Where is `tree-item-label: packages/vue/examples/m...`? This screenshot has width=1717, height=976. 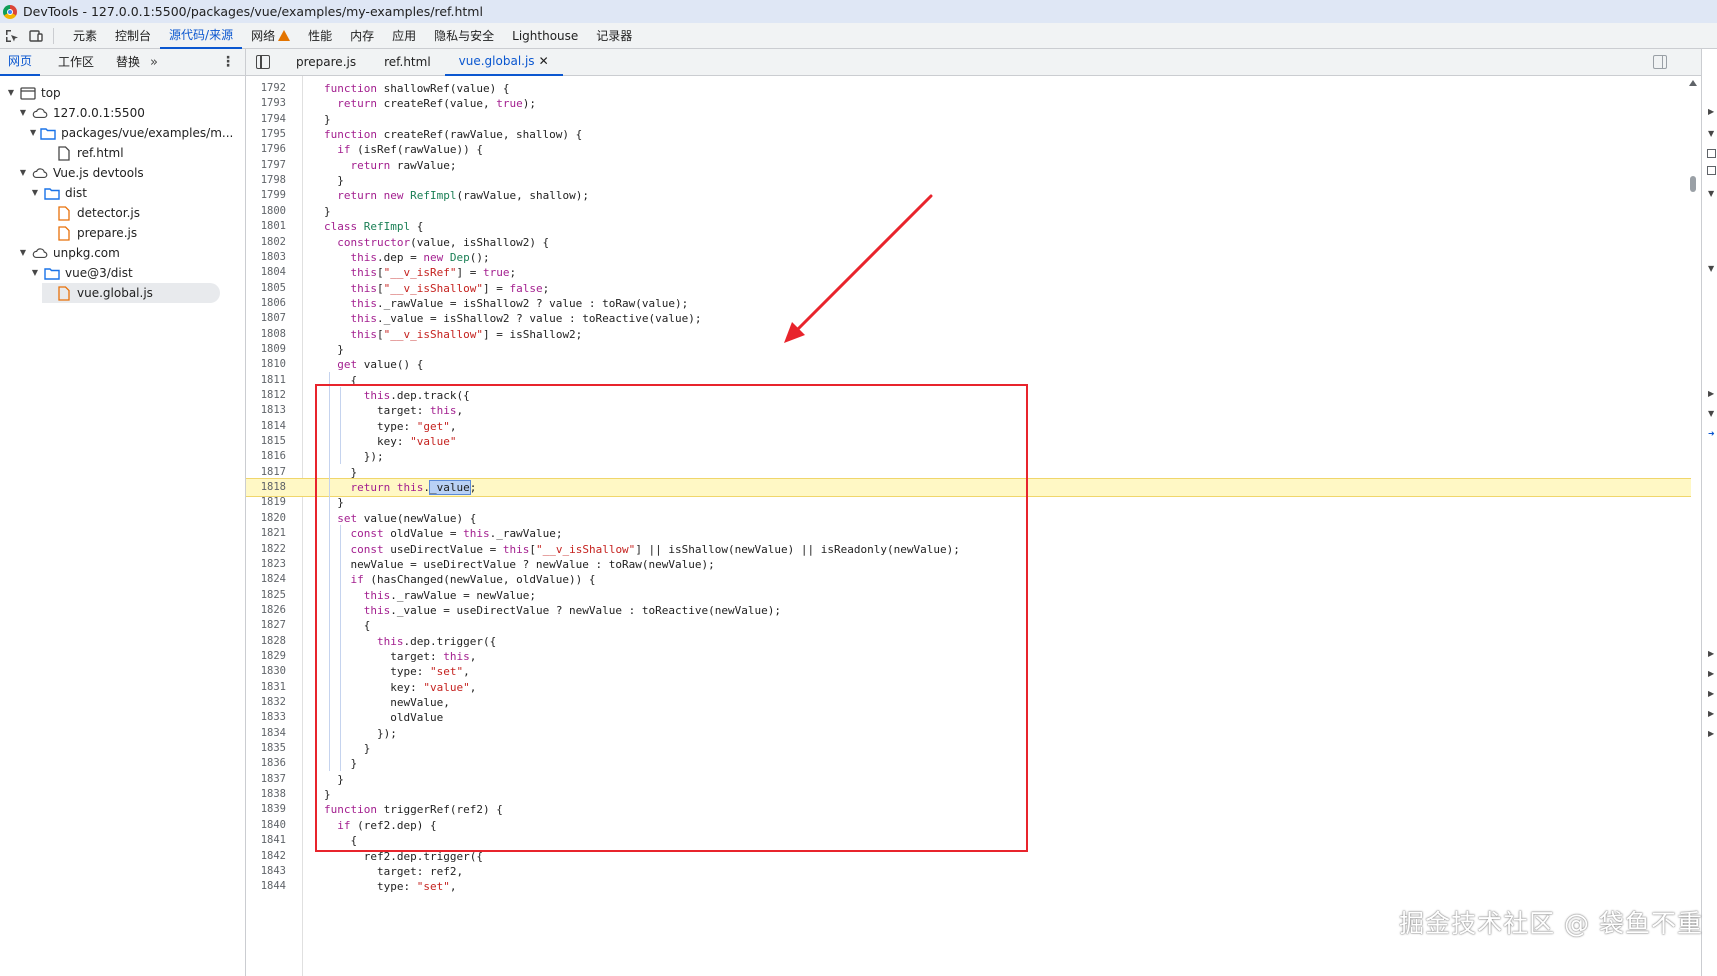
tree-item-label: packages/vue/examples/m... is located at coordinates (147, 133).